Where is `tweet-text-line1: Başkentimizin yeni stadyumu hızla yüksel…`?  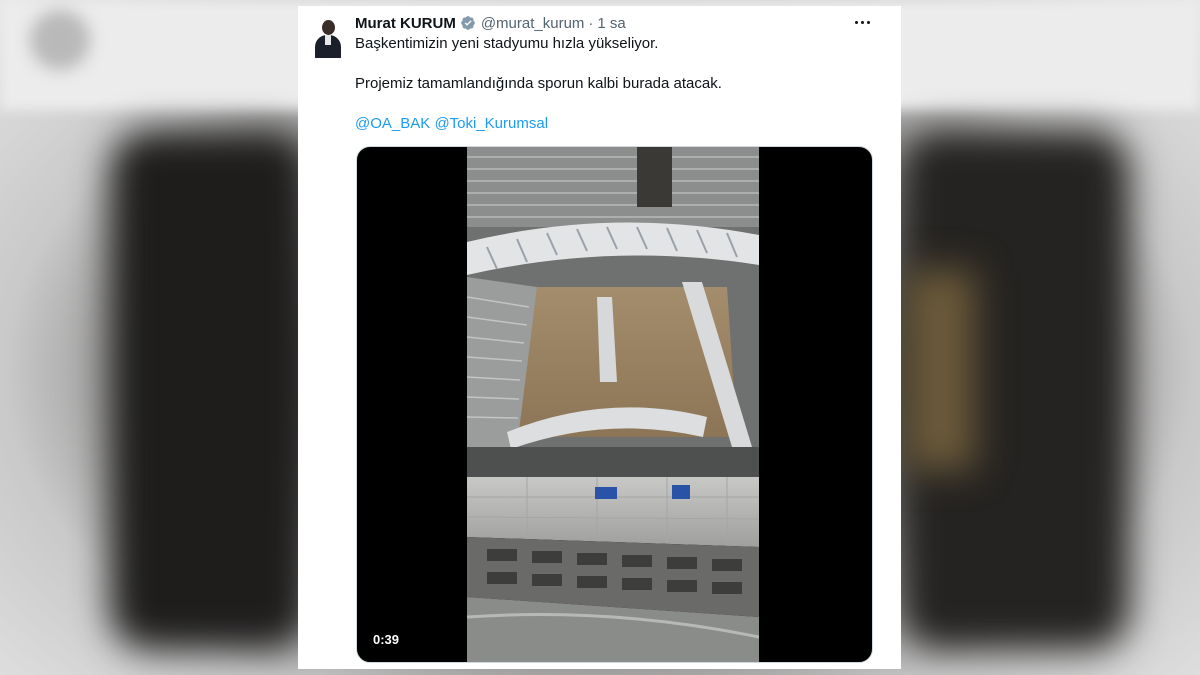
tweet-text-line1: Başkentimizin yeni stadyumu hızla yüksel… is located at coordinates (507, 43).